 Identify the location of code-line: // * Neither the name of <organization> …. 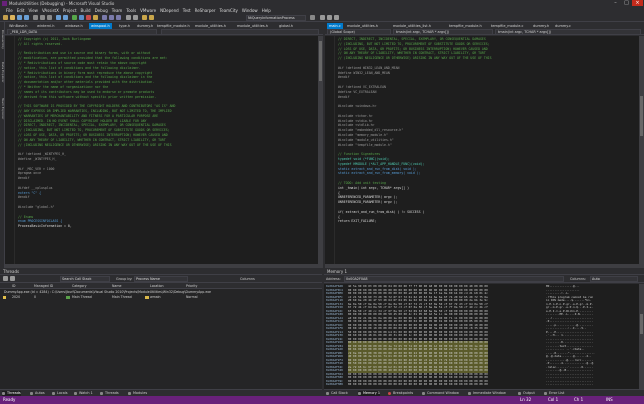
(63, 87).